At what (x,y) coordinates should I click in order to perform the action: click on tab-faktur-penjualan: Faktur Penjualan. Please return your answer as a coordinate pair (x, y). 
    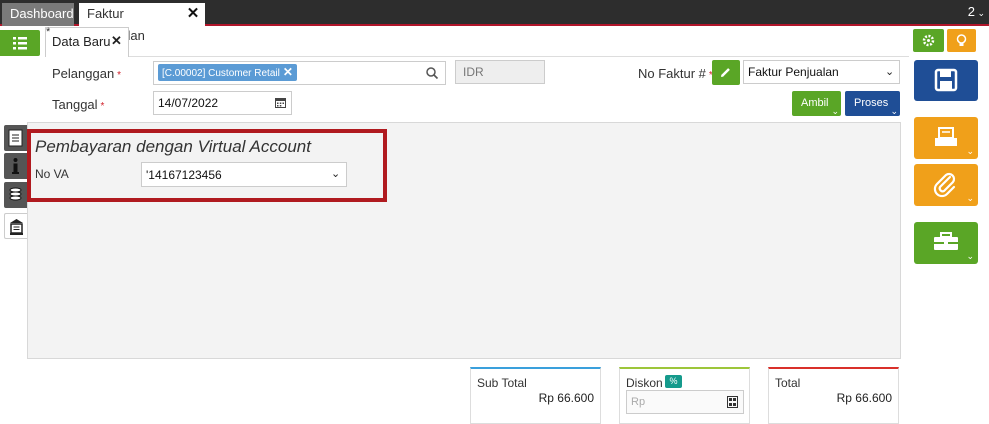
    Looking at the image, I should click on (130, 23).